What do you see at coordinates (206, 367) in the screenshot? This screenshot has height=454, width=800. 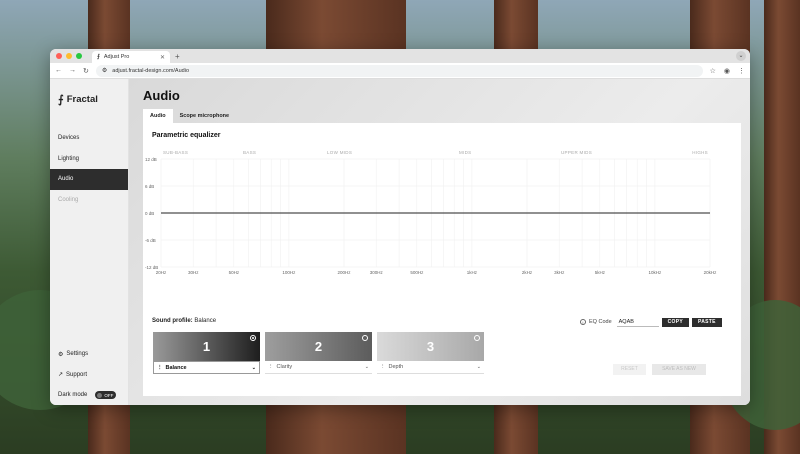 I see `profile-select: ⋮ Balance ⌄` at bounding box center [206, 367].